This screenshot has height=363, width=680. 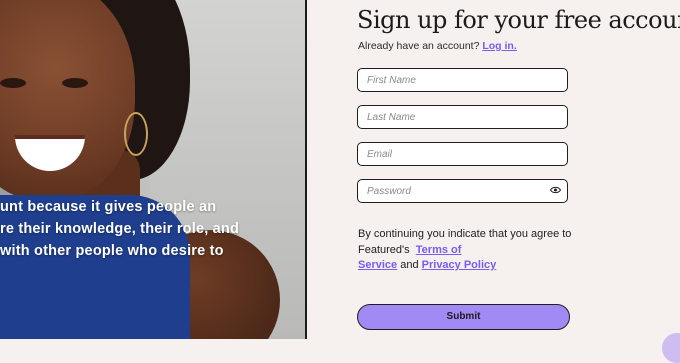 I want to click on show-password-icon, so click(x=555, y=190).